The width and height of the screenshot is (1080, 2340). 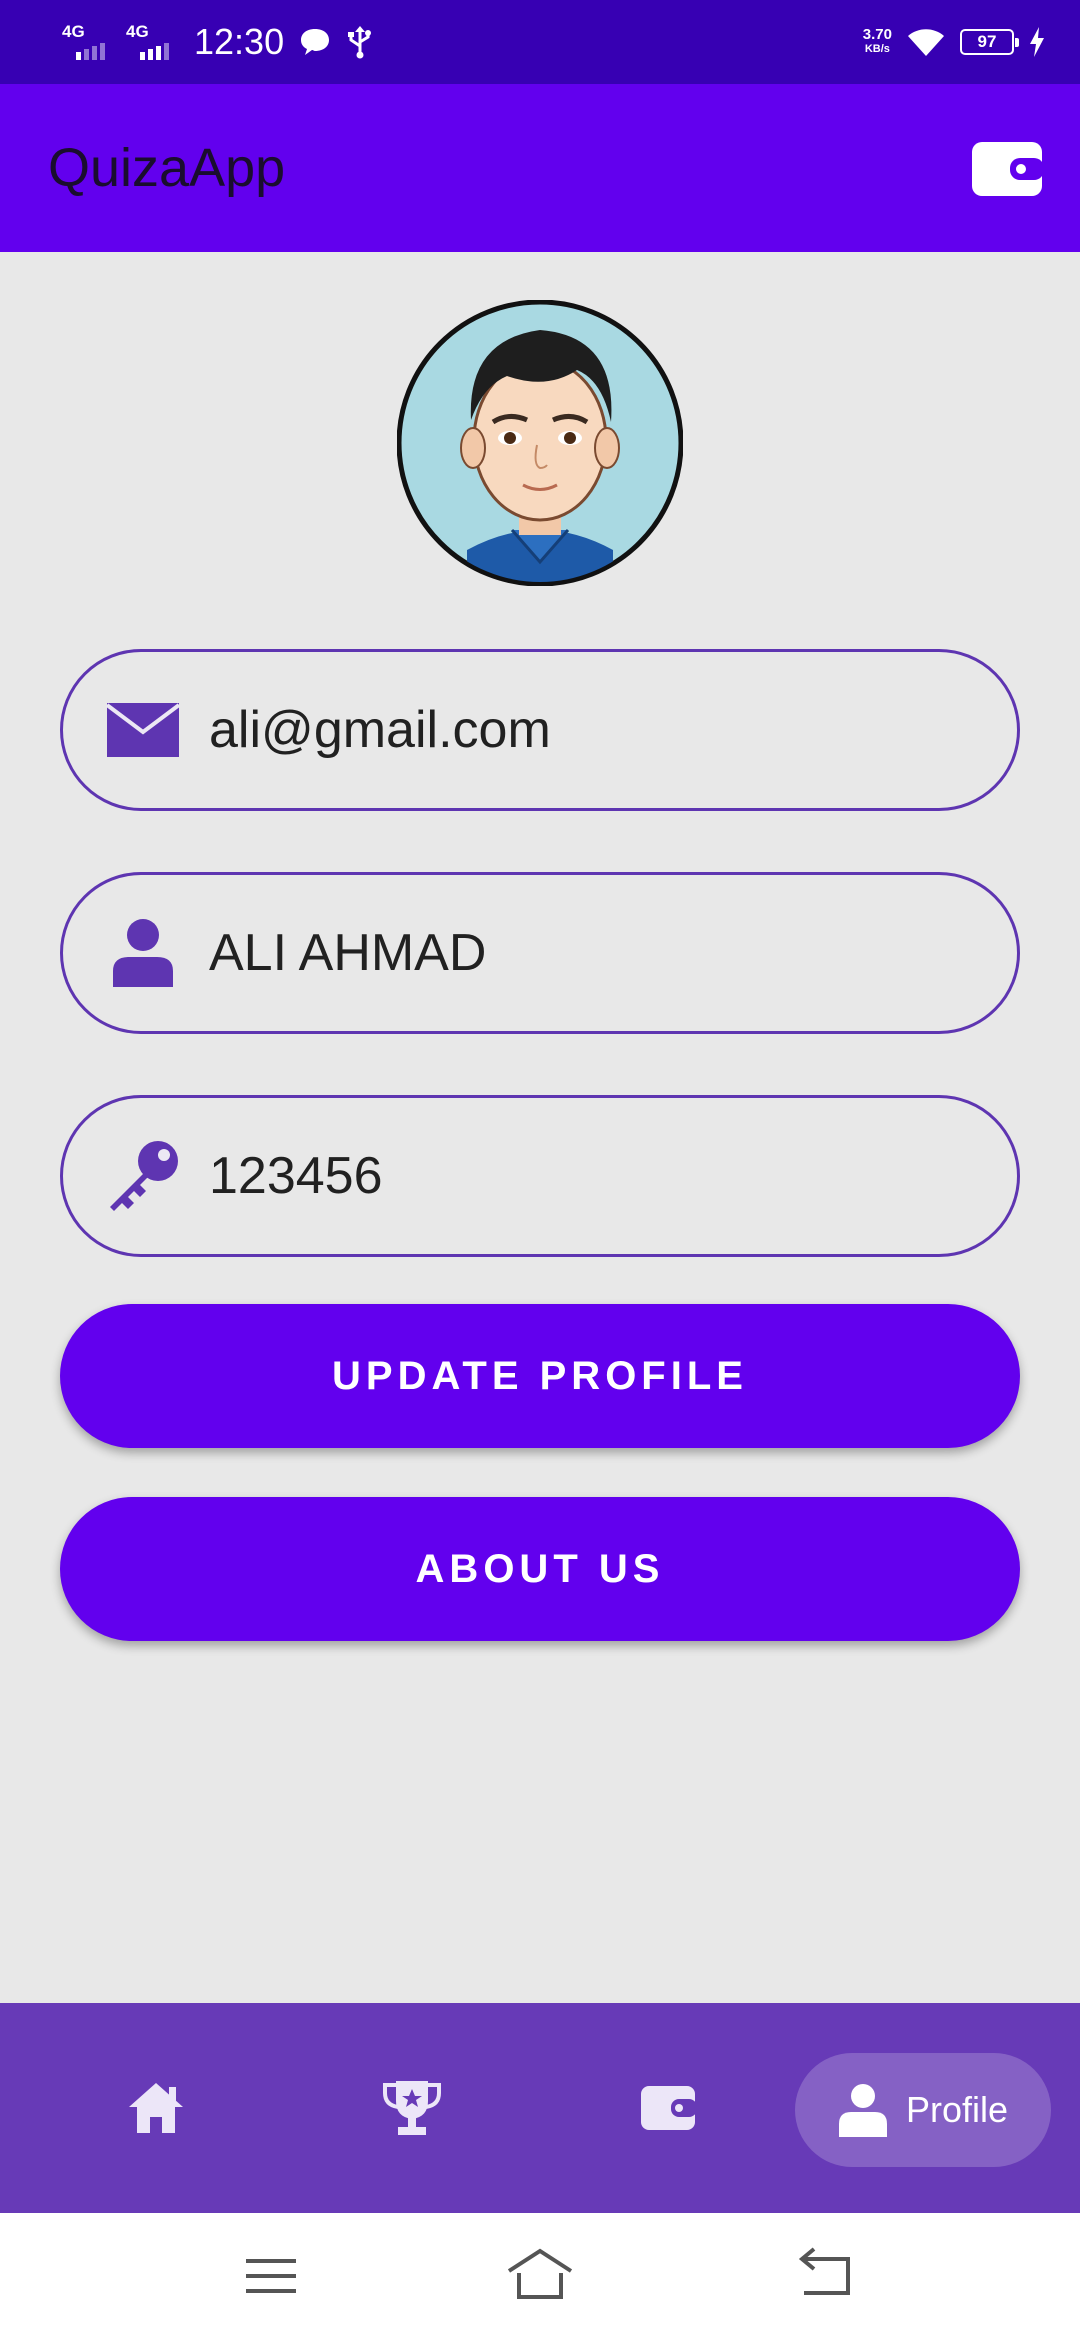 I want to click on home-icon, so click(x=156, y=2108).